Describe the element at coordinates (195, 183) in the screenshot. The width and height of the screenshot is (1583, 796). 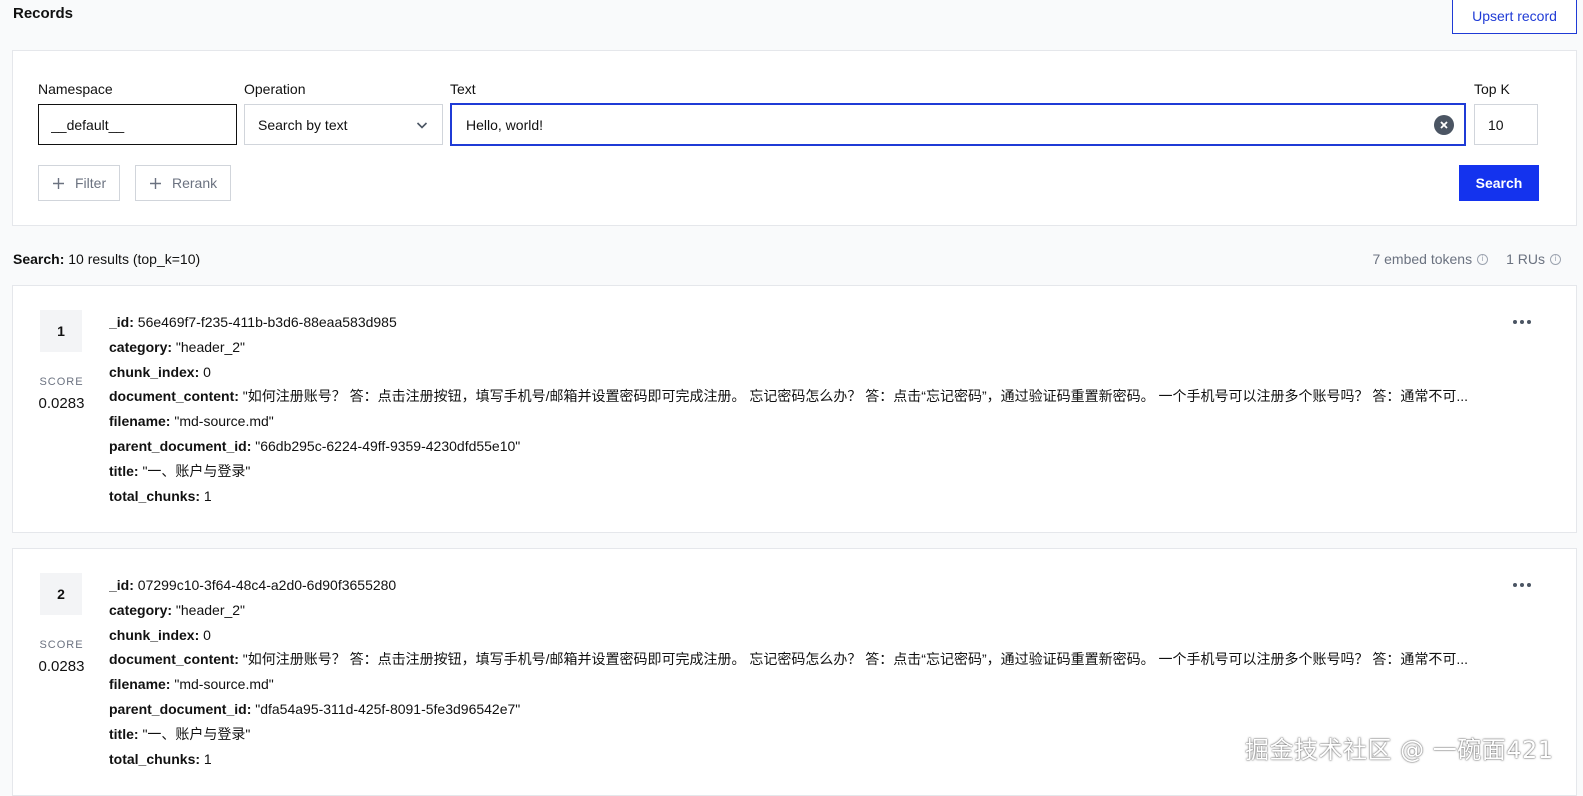
I see `rerank-button-label: Rerank` at that location.